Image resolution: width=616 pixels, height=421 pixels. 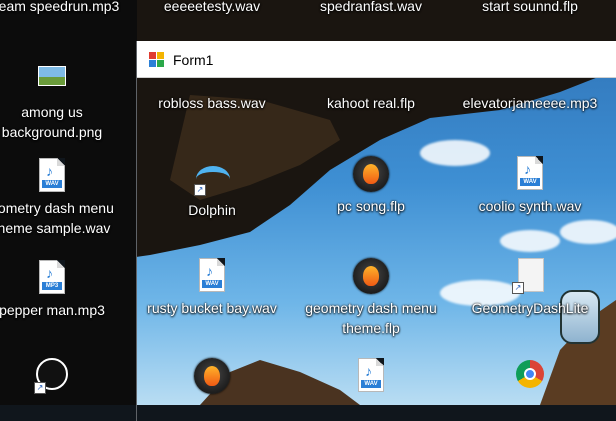 I want to click on app-shortcut-icon: ↗, so click(x=52, y=377).